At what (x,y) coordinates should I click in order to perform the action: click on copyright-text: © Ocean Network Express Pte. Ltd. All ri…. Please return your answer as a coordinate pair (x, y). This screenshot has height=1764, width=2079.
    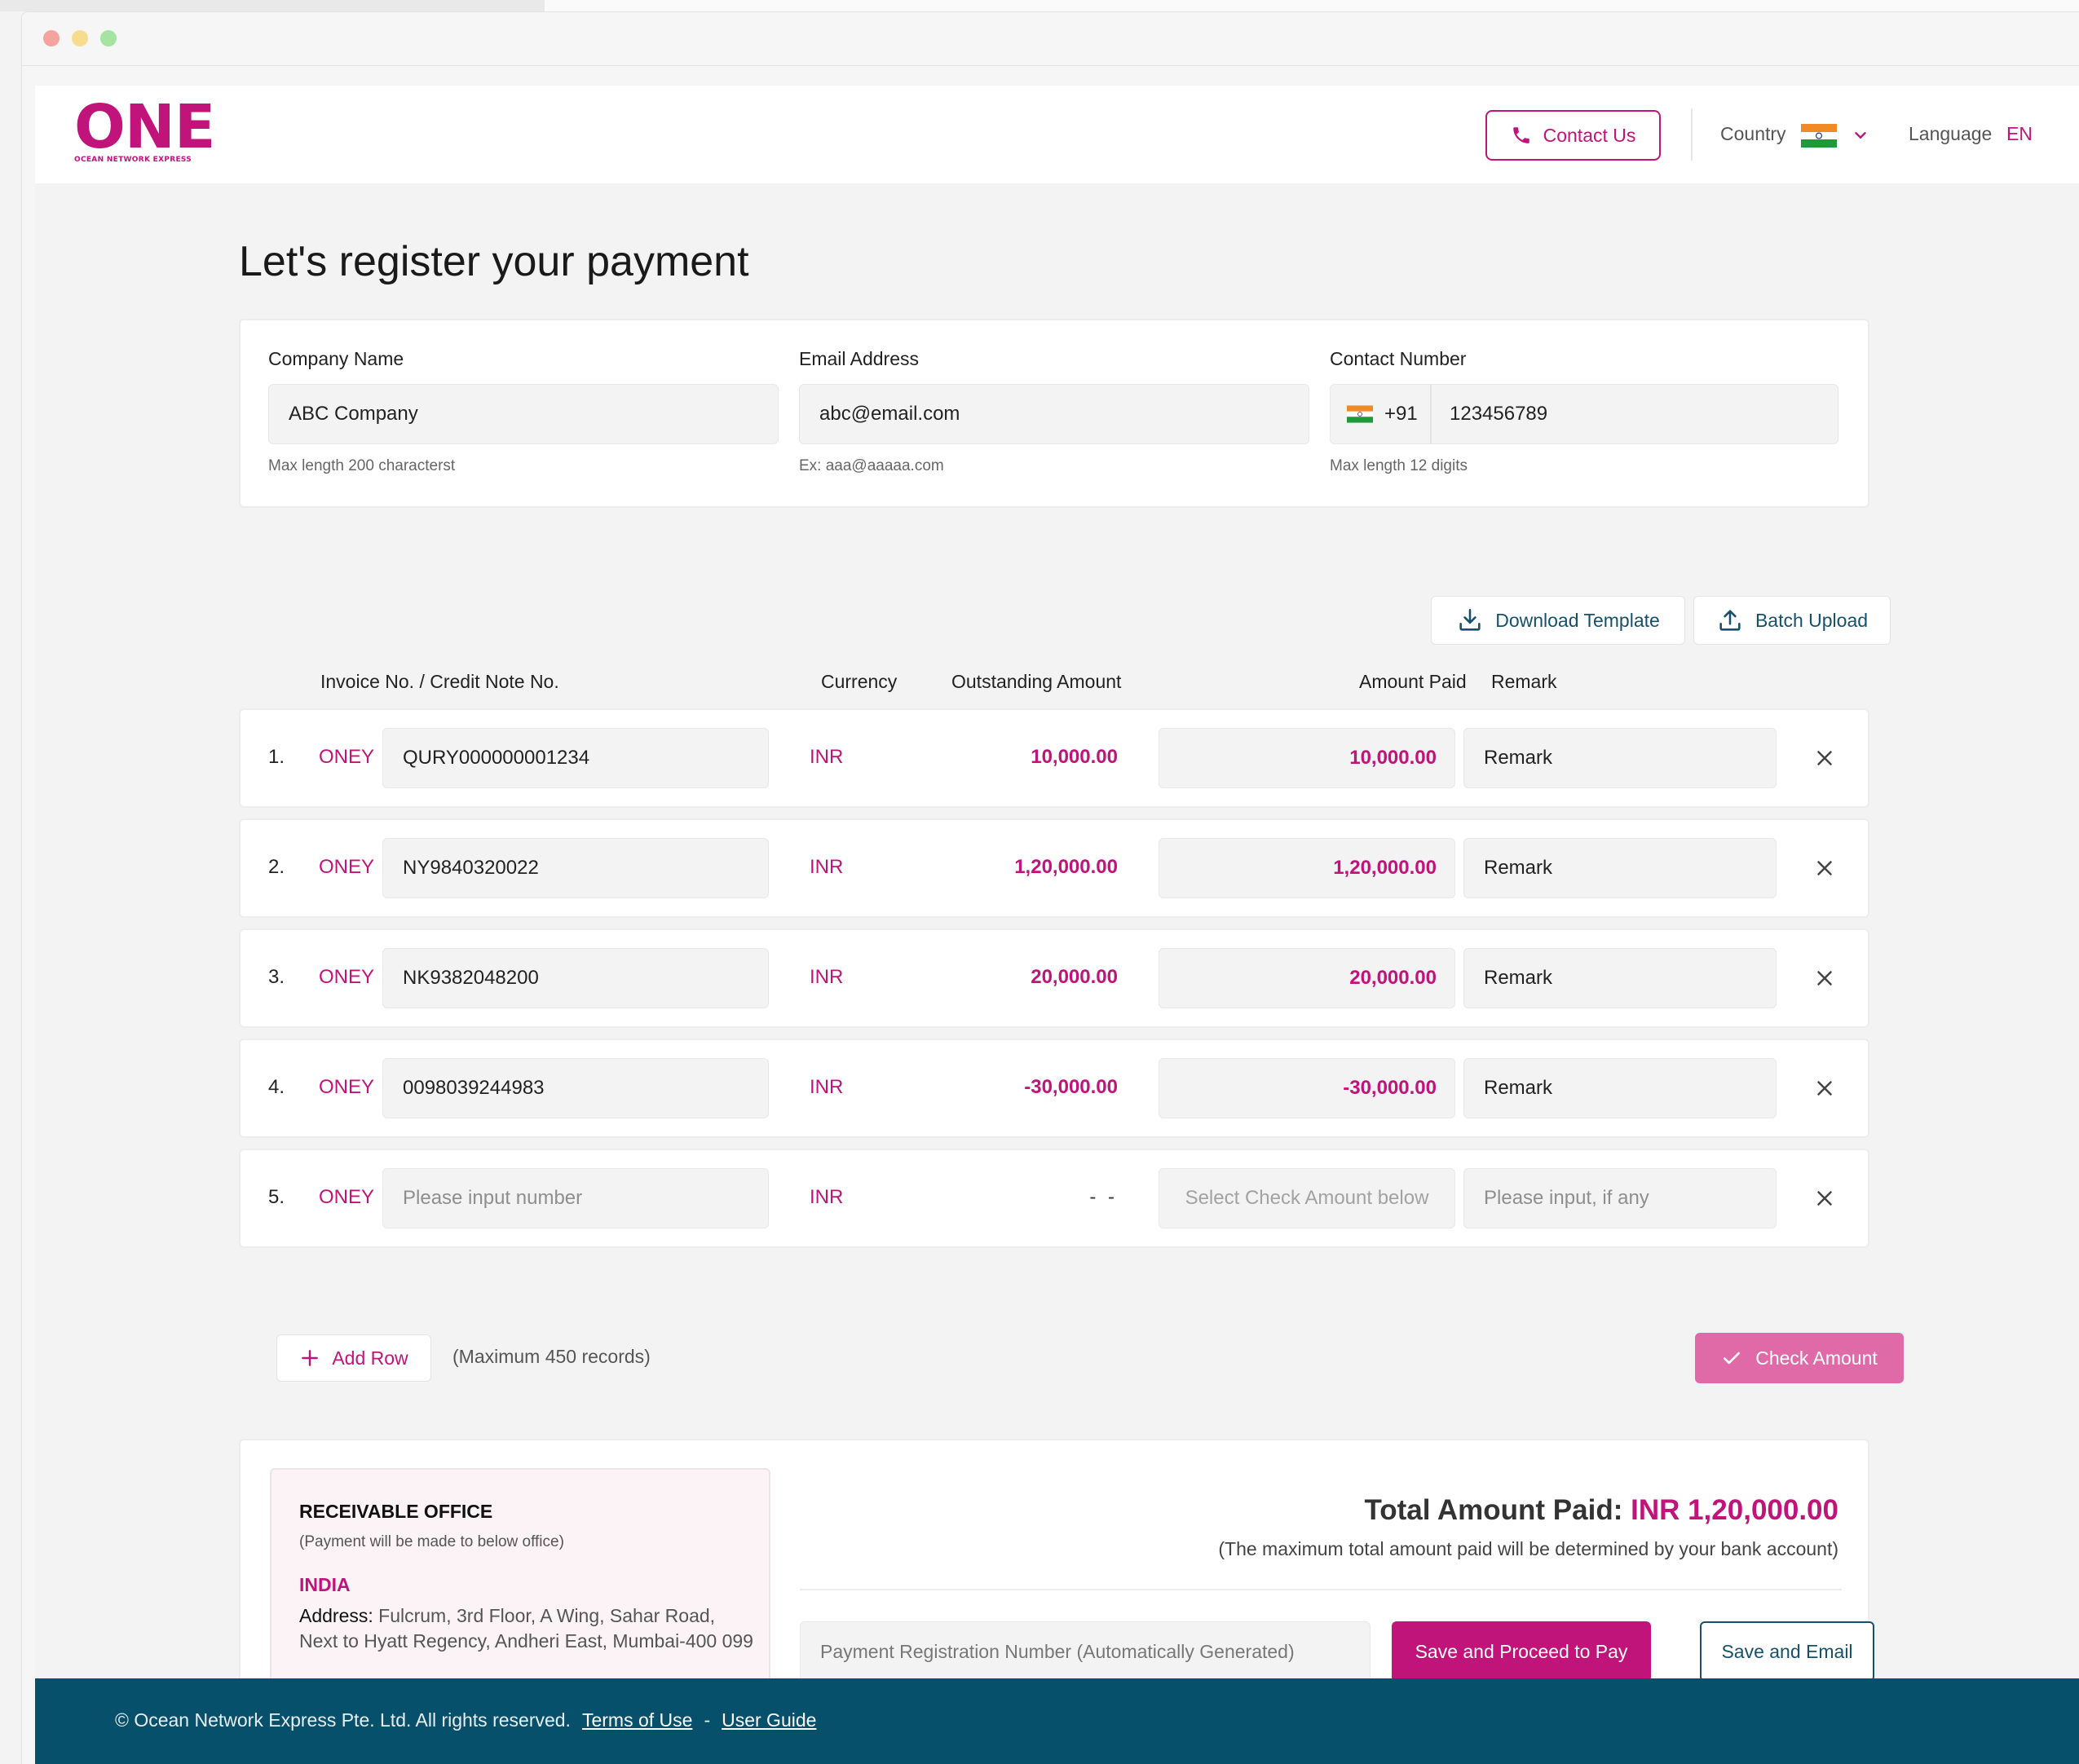
    Looking at the image, I should click on (343, 1720).